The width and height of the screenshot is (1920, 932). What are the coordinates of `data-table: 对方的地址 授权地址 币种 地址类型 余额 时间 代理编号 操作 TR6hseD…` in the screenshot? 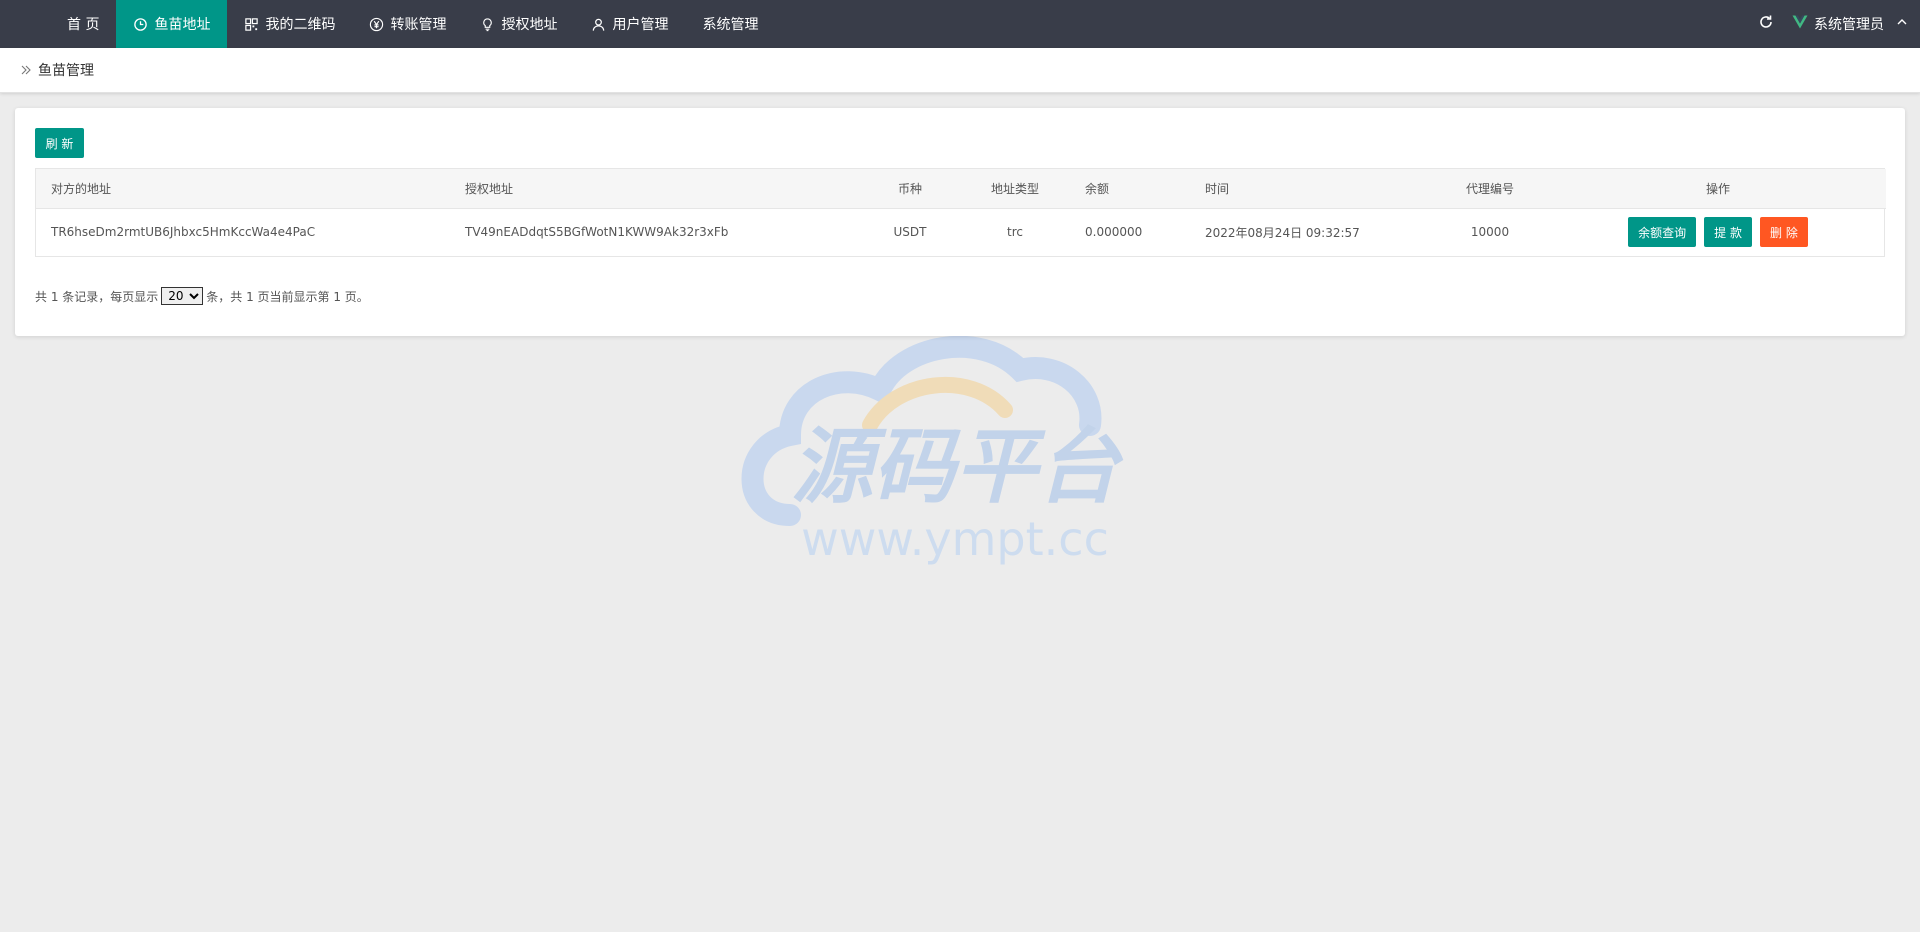 It's located at (960, 212).